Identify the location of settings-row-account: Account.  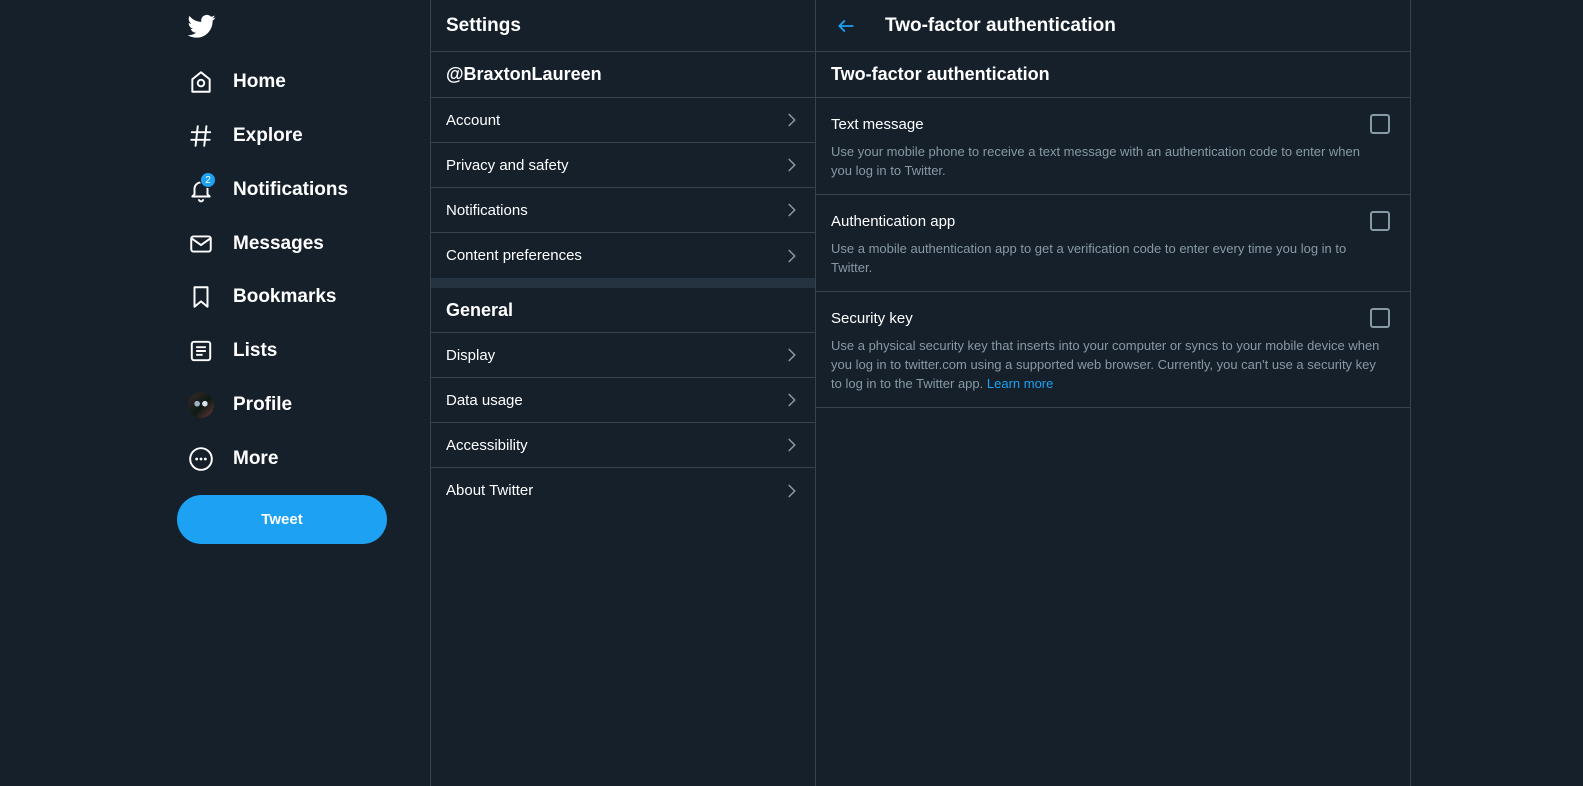
(623, 120).